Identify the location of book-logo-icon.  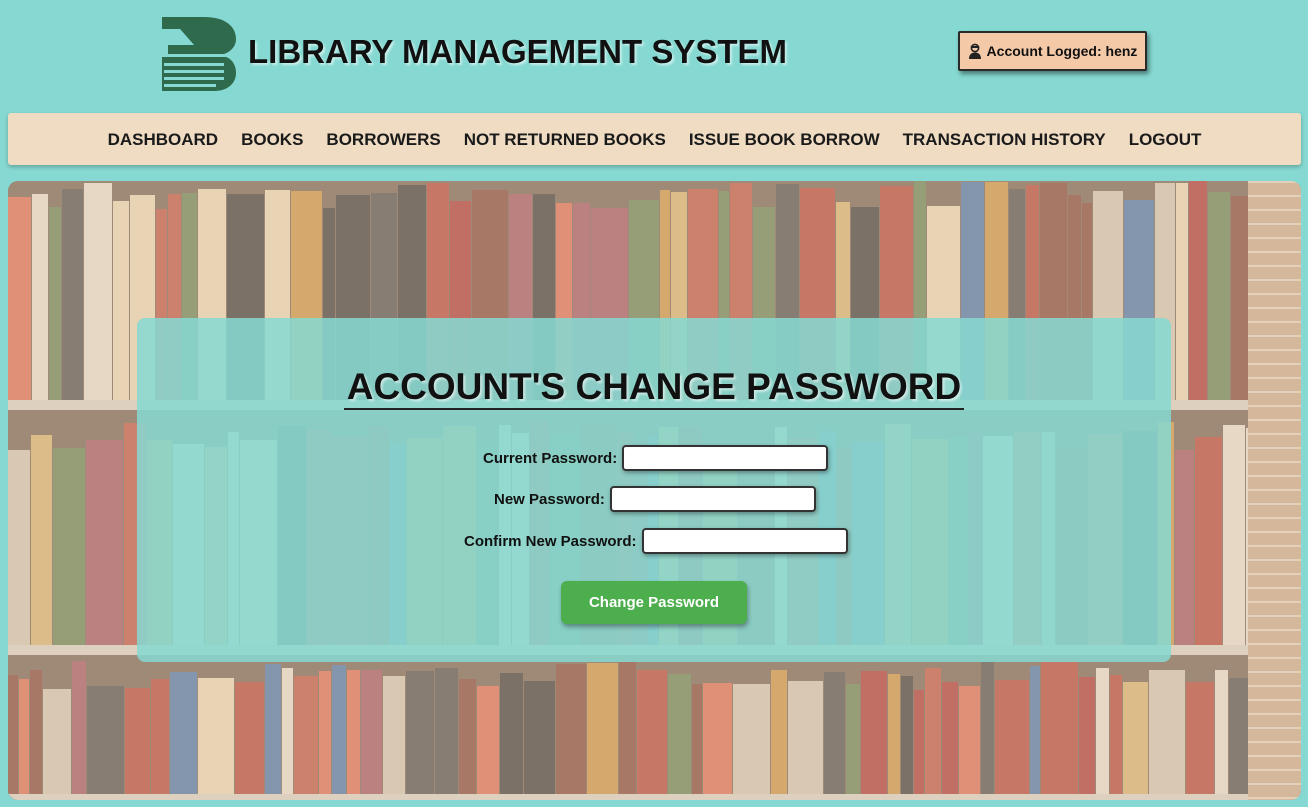
(199, 54).